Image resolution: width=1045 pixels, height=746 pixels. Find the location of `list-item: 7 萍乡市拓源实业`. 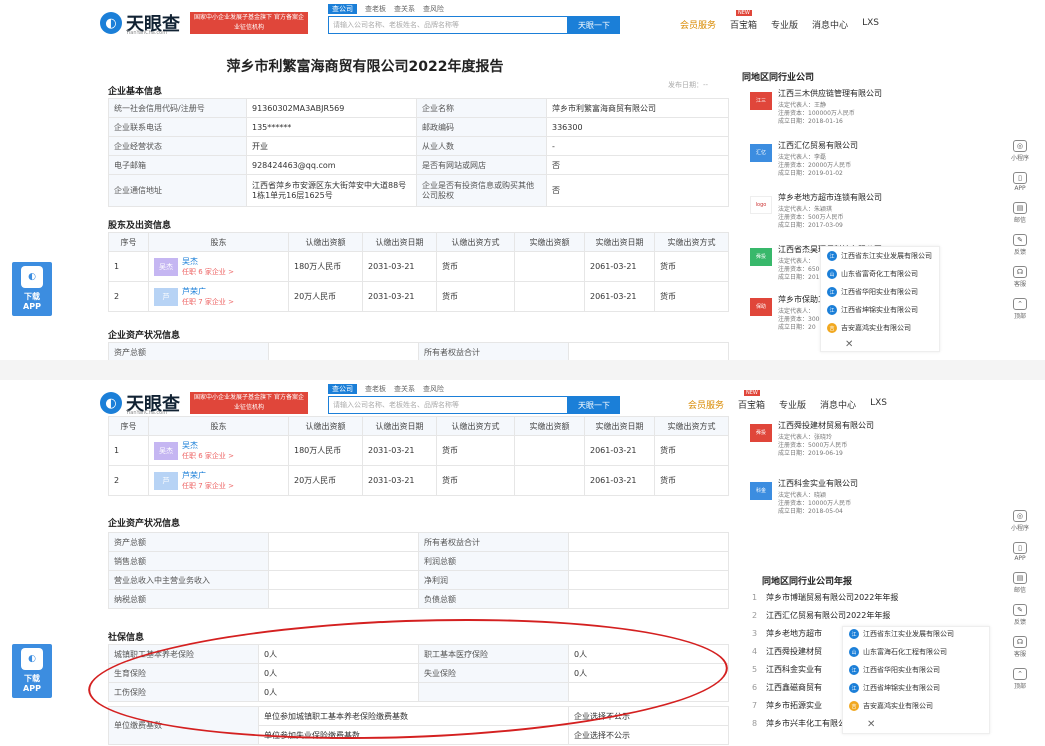

list-item: 7 萍乡市拓源实业 is located at coordinates (787, 705).